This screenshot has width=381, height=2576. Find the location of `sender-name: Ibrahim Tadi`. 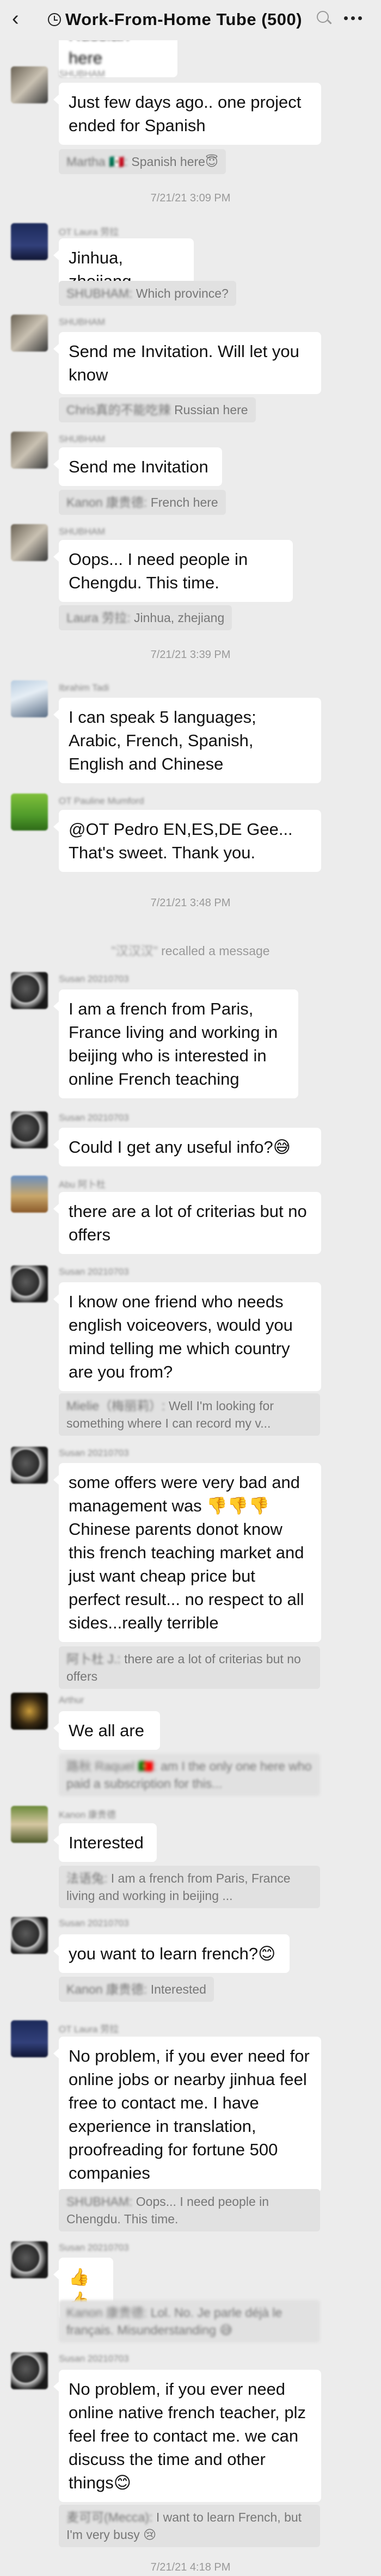

sender-name: Ibrahim Tadi is located at coordinates (84, 688).